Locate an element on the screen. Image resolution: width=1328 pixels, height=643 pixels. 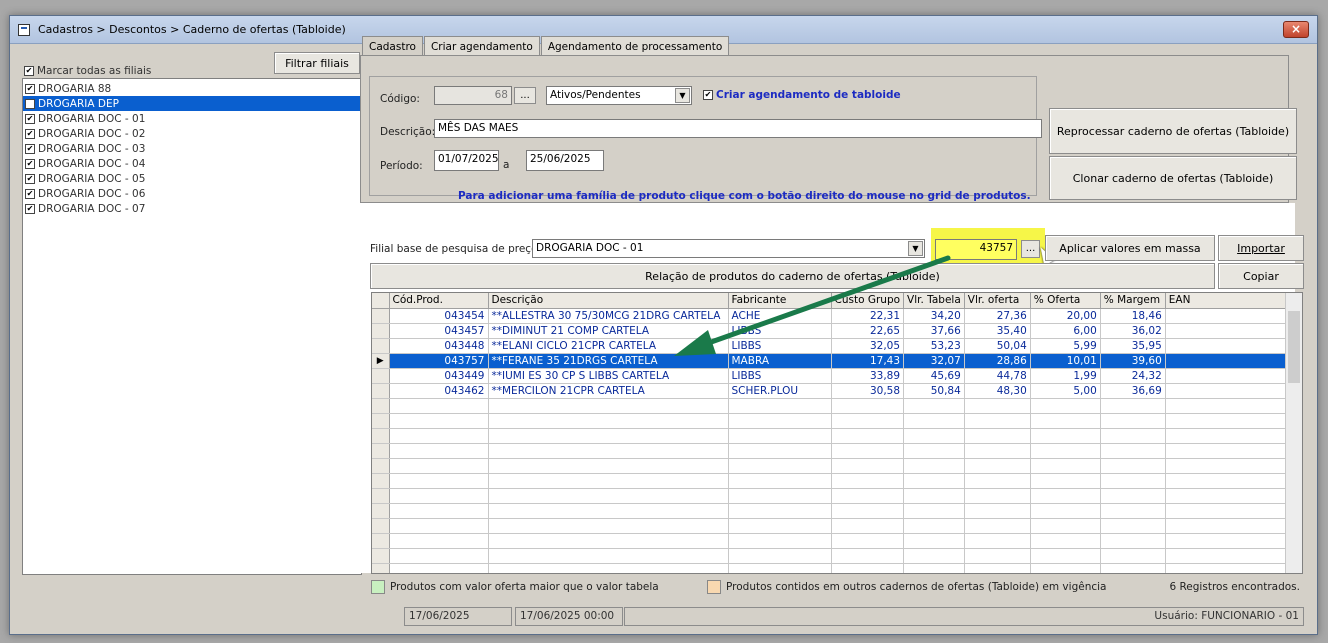
cell-oferta: 44,78 is located at coordinates (997, 376).